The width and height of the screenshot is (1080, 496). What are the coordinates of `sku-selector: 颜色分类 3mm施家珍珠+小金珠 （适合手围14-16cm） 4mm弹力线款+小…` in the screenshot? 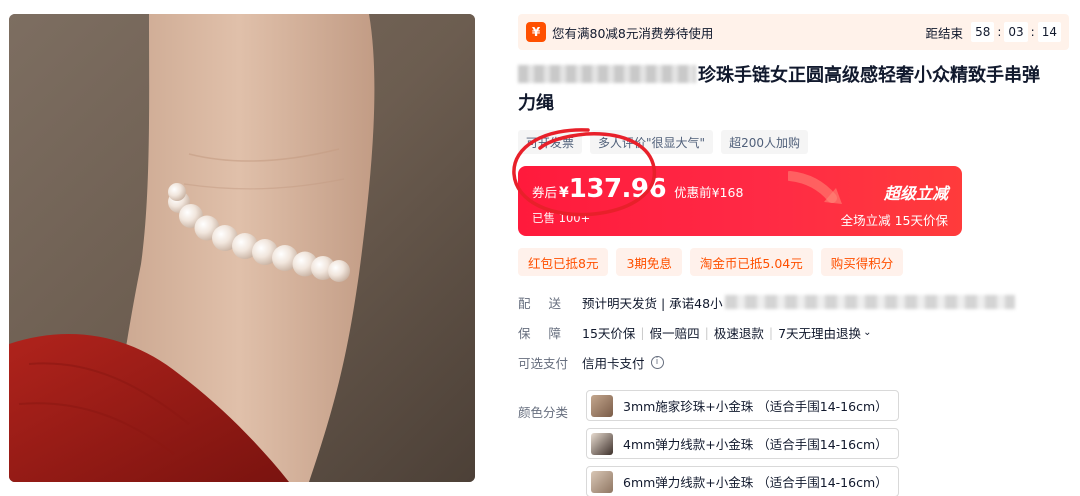 It's located at (793, 443).